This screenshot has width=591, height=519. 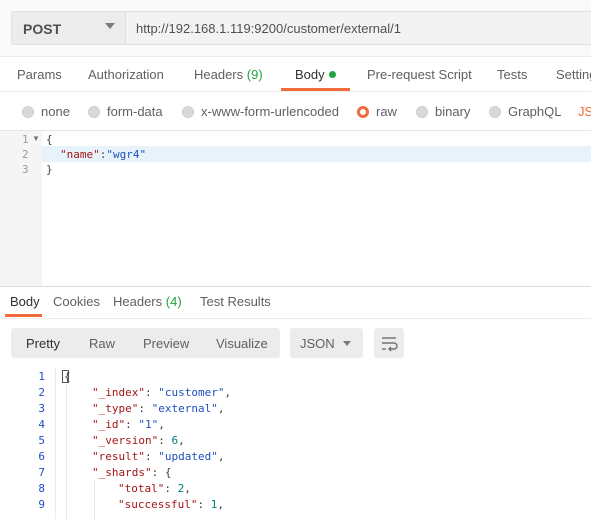 I want to click on tab-settings: Setting, so click(x=573, y=74).